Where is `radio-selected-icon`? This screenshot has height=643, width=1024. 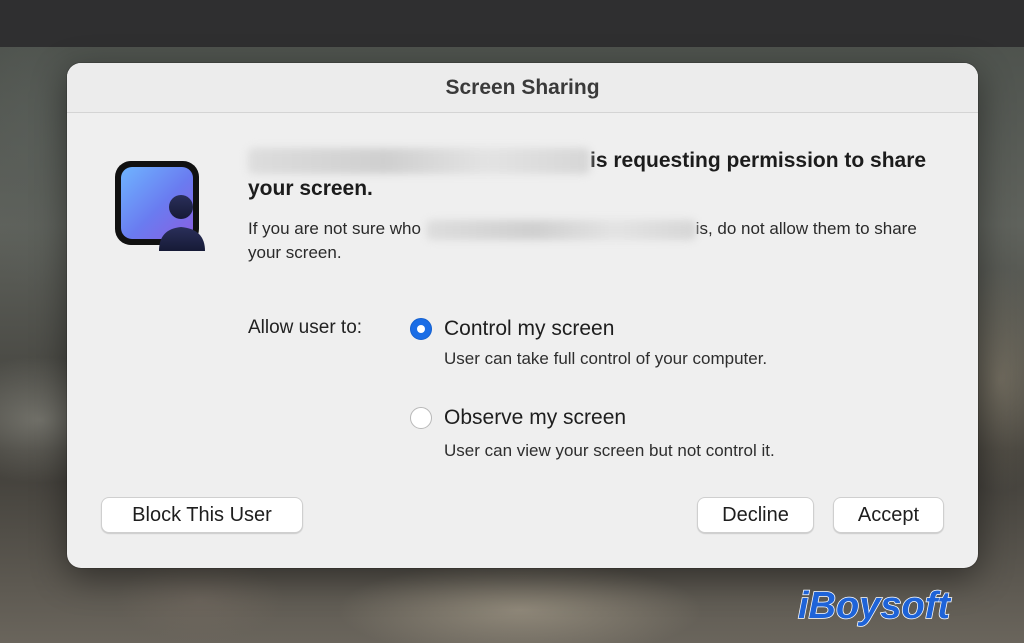 radio-selected-icon is located at coordinates (421, 329).